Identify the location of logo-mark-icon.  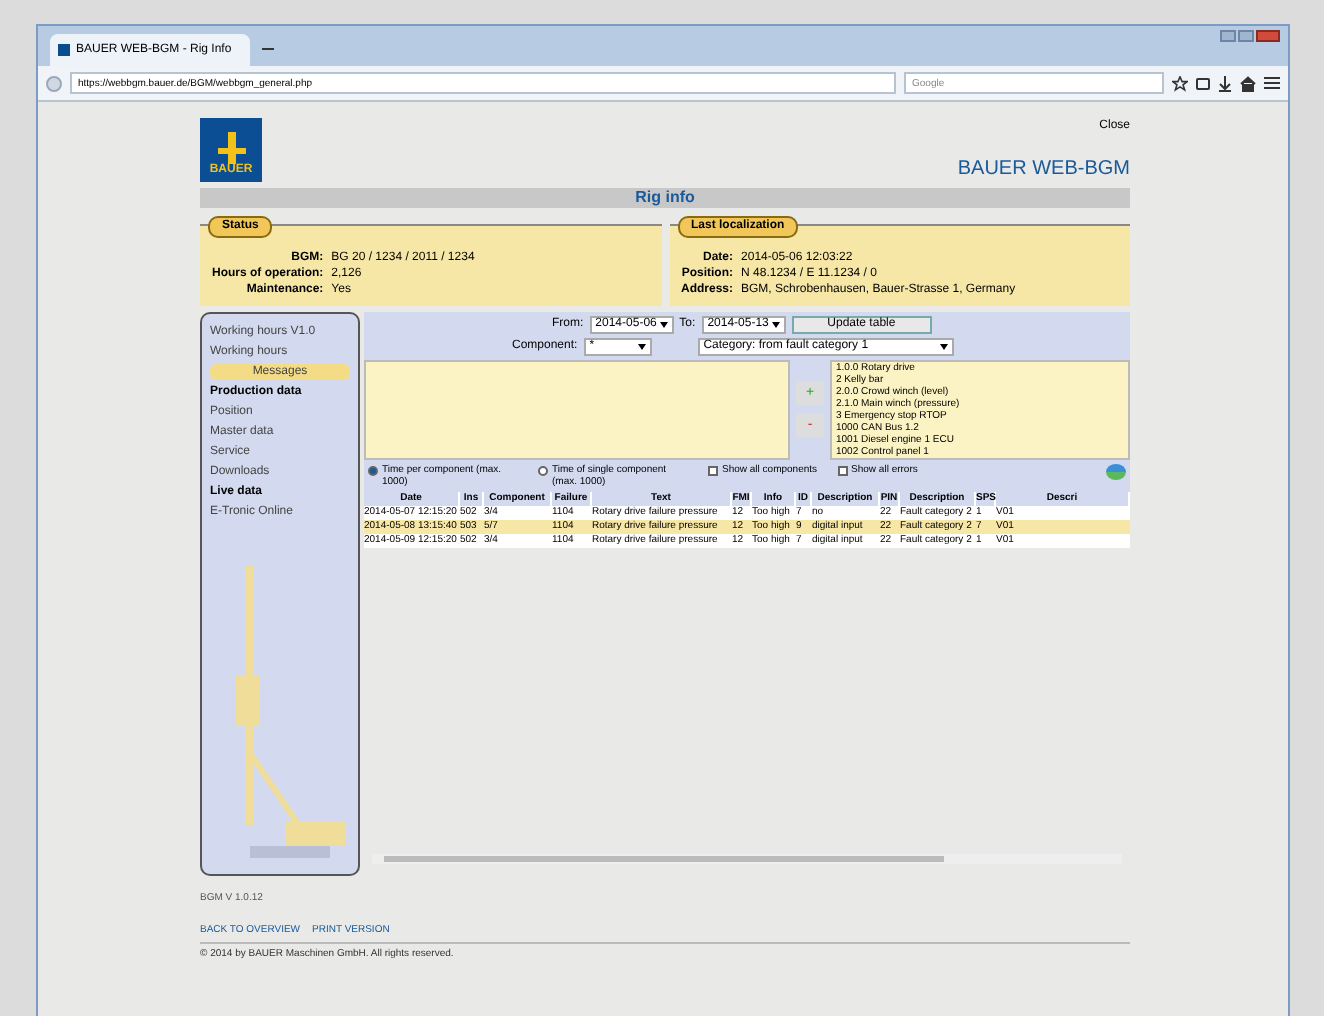
(231, 148).